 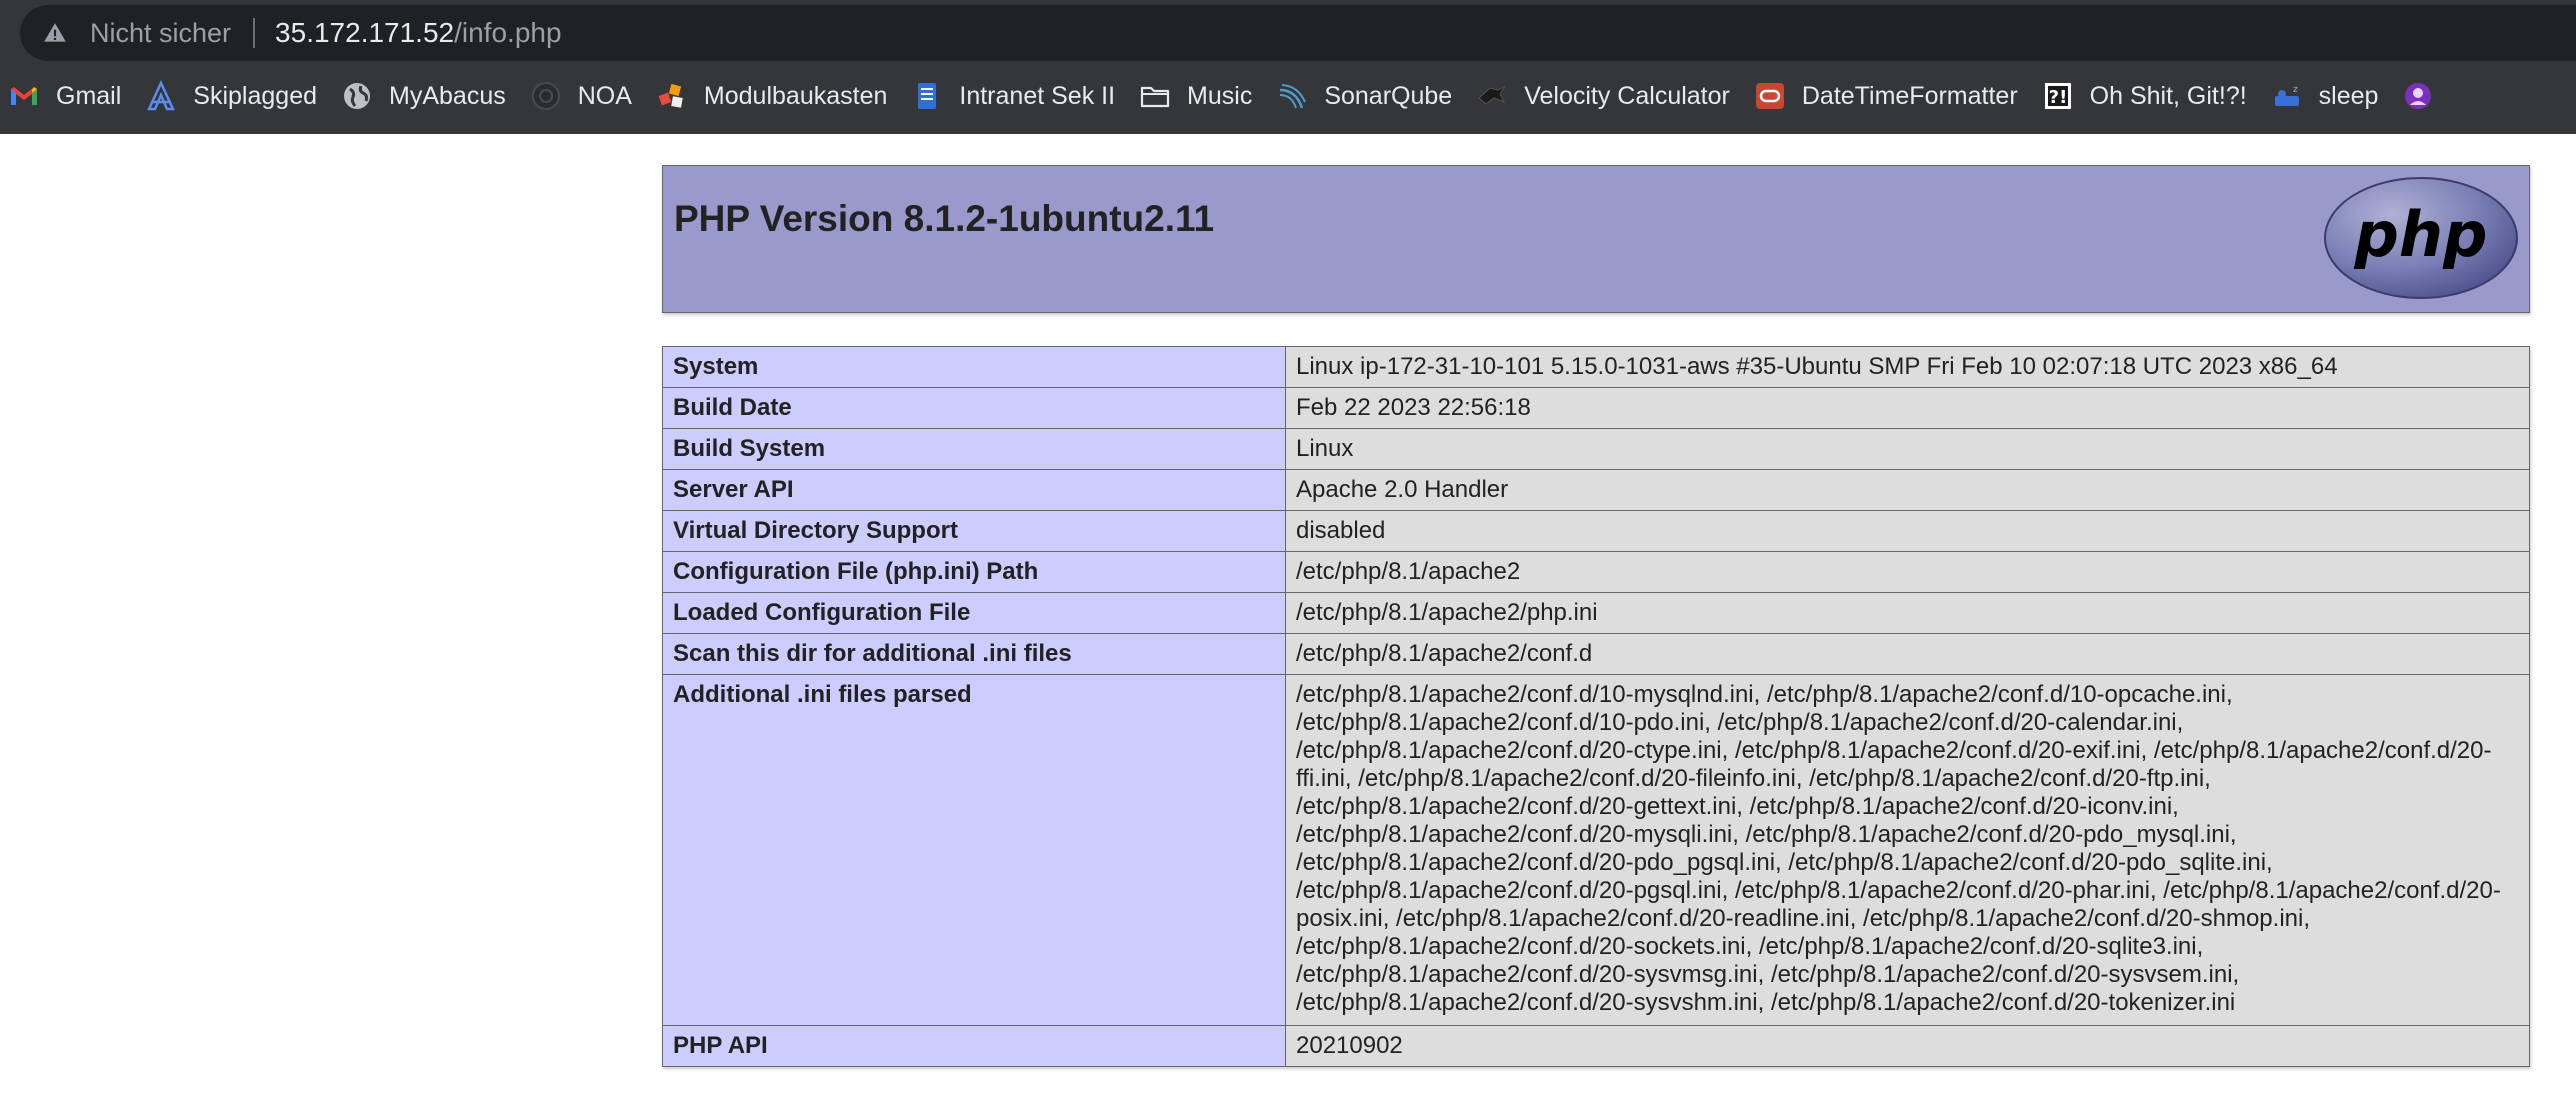 I want to click on folder-icon, so click(x=1155, y=96).